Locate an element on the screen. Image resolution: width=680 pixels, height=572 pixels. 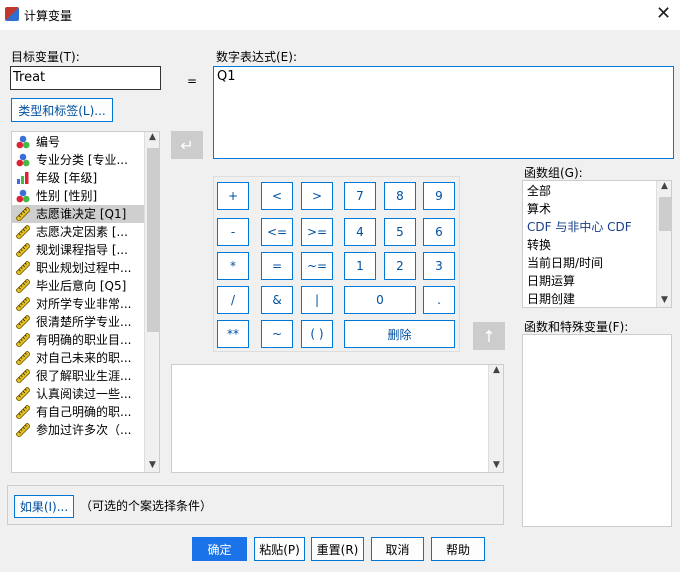
function-group-item: 当前日期/时间 is located at coordinates (597, 263).